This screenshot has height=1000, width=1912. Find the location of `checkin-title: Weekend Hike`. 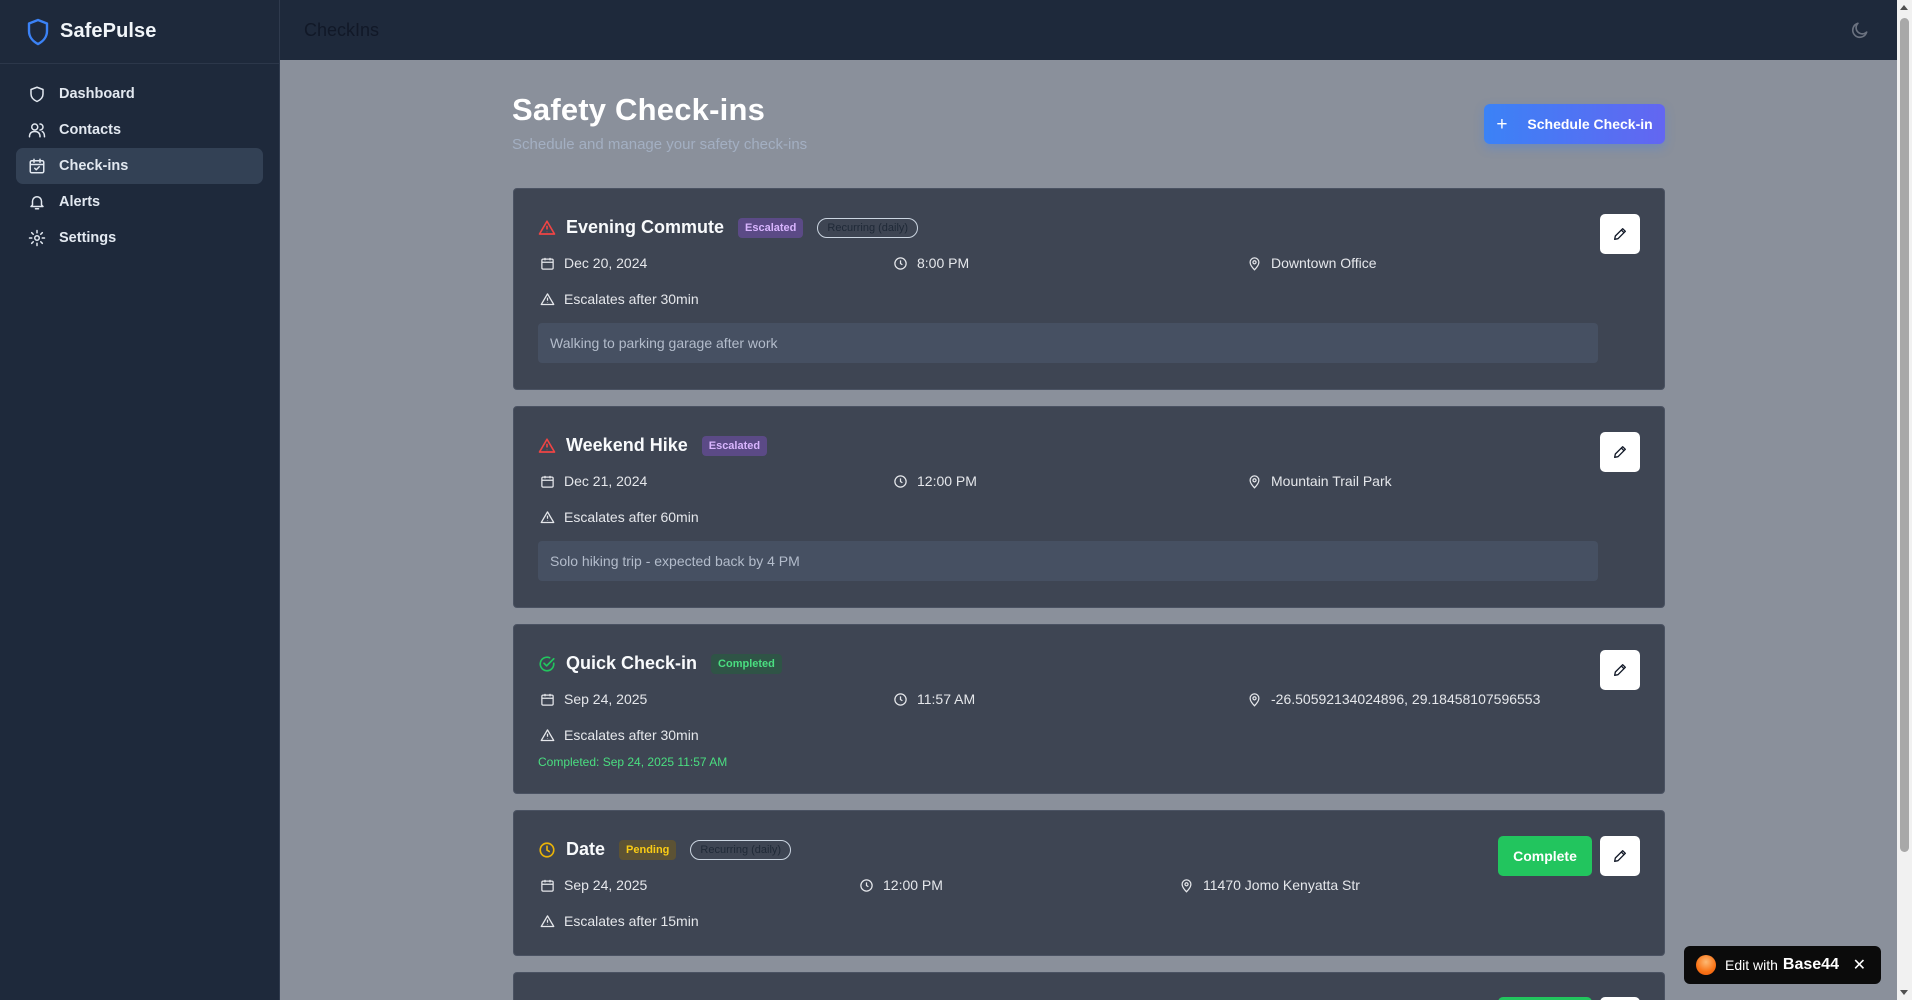

checkin-title: Weekend Hike is located at coordinates (627, 445).